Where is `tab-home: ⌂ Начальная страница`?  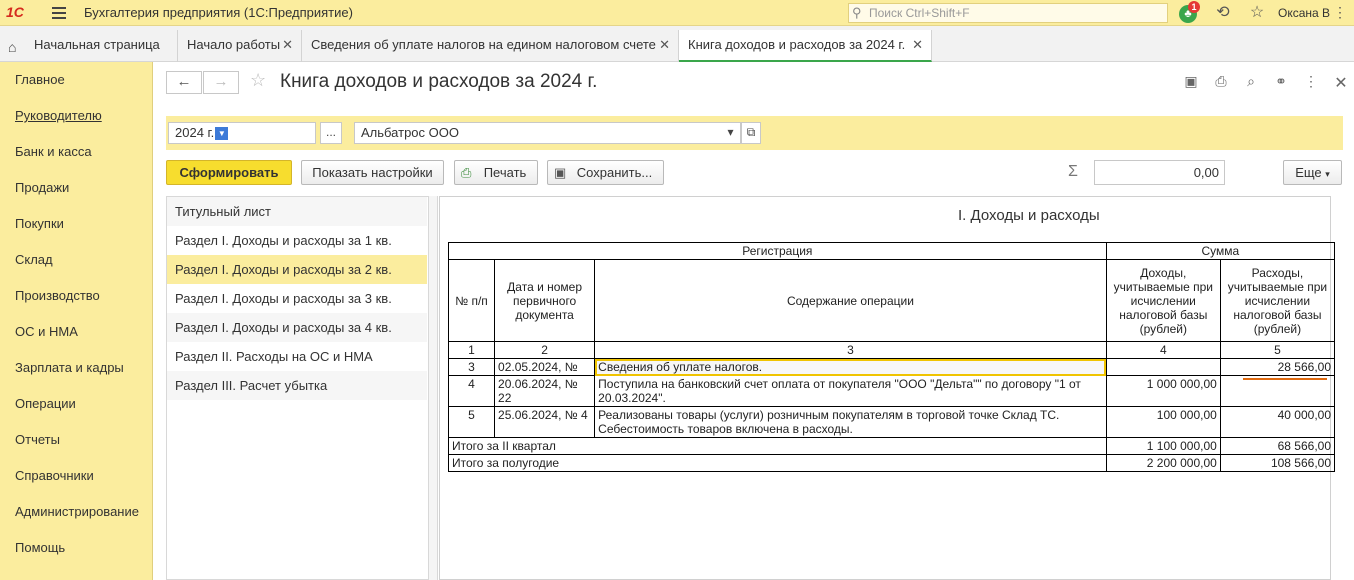
tab-home: ⌂ Начальная страница is located at coordinates (89, 46).